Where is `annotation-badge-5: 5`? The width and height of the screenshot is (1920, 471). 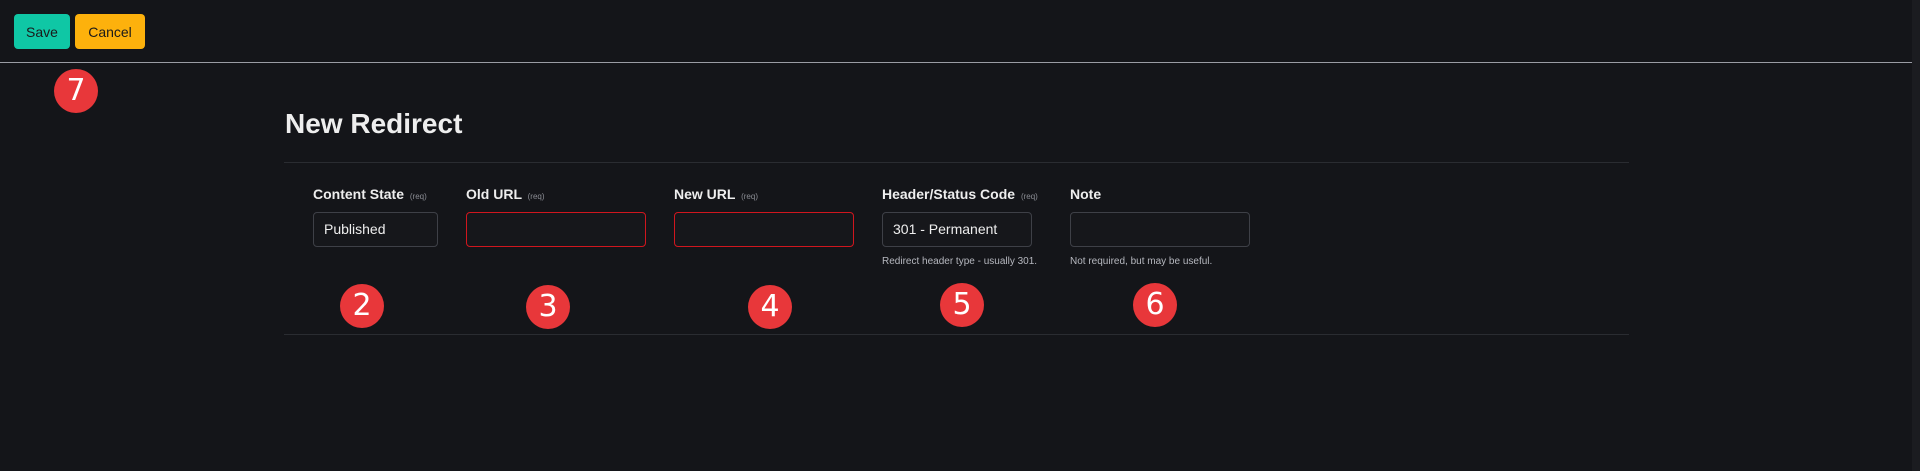 annotation-badge-5: 5 is located at coordinates (962, 305).